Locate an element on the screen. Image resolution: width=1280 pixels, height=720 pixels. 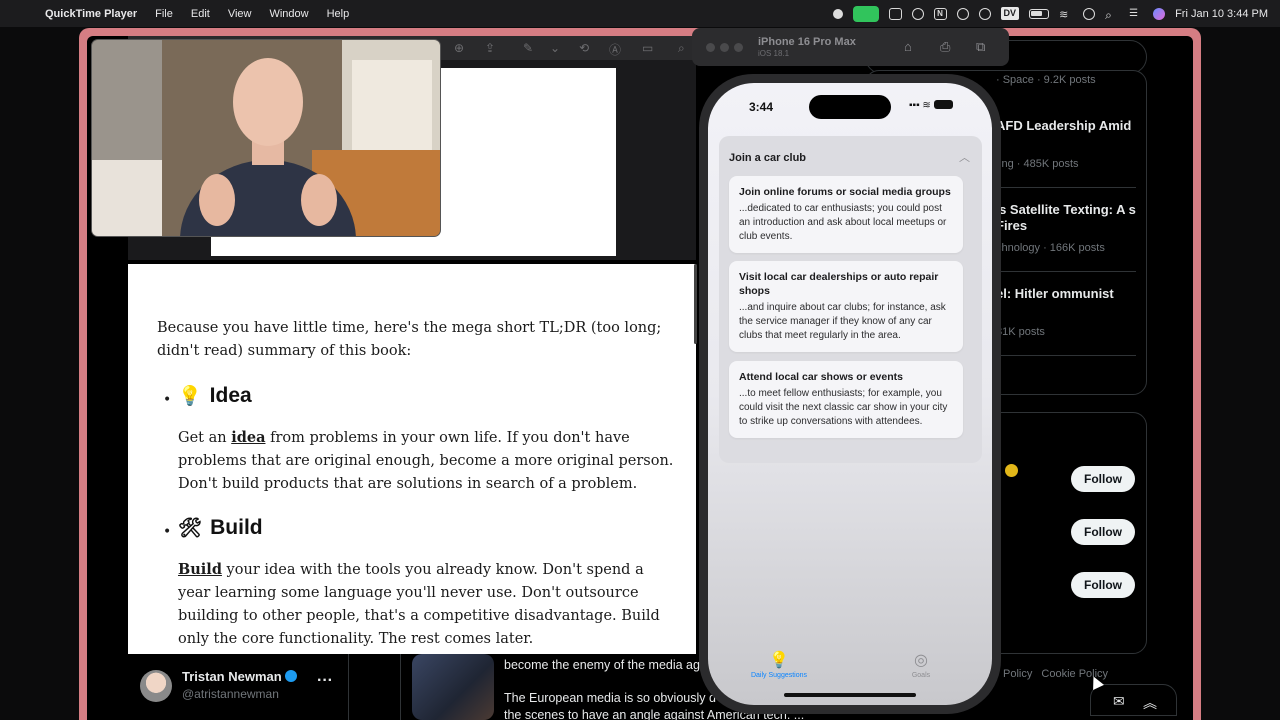
hotspot-icon is located at coordinates (962, 13).